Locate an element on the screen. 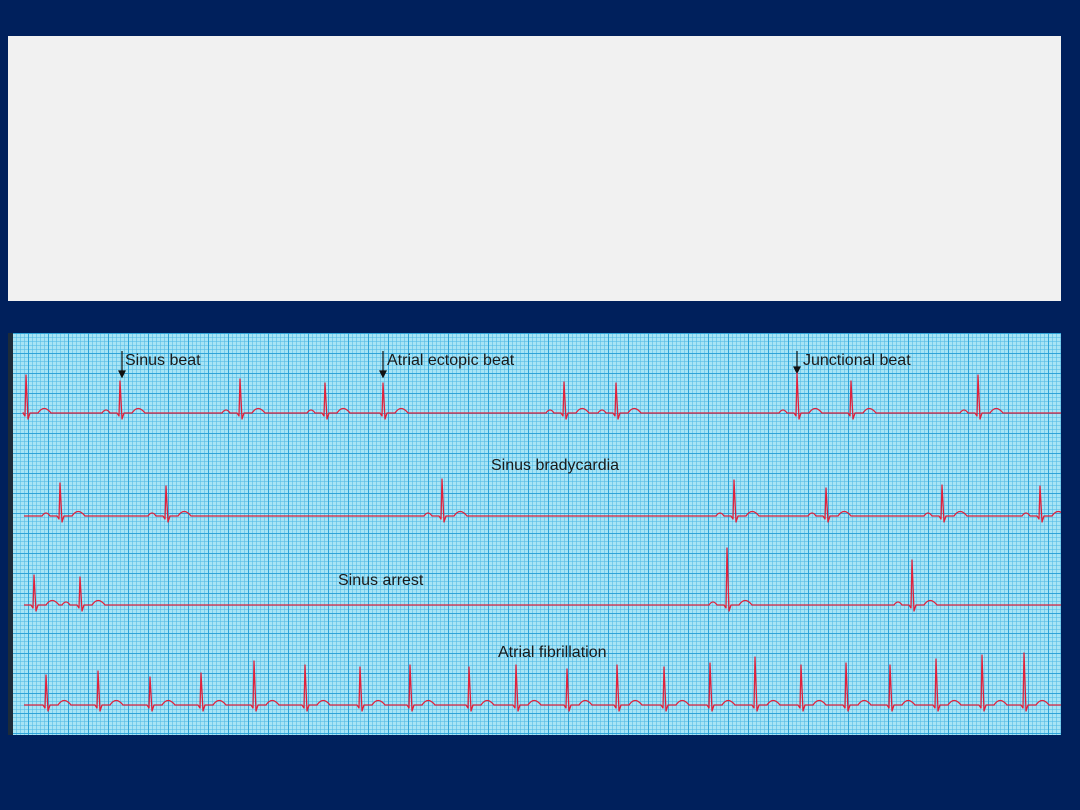 The image size is (1080, 810). sinus-arrest-label: Sinus arrest is located at coordinates (381, 580).